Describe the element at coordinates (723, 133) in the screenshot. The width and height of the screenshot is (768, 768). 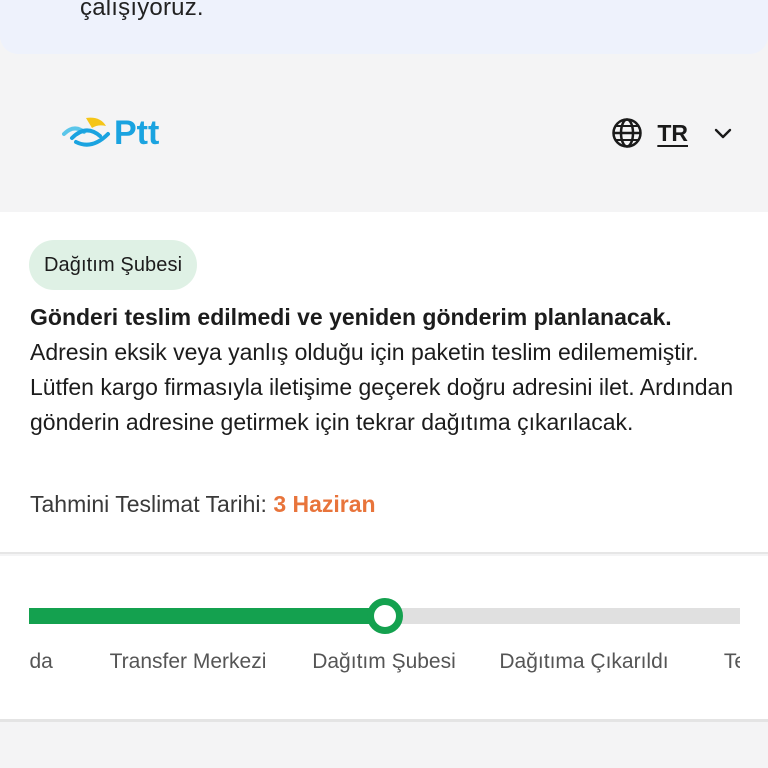
I see `chevron-down-icon` at that location.